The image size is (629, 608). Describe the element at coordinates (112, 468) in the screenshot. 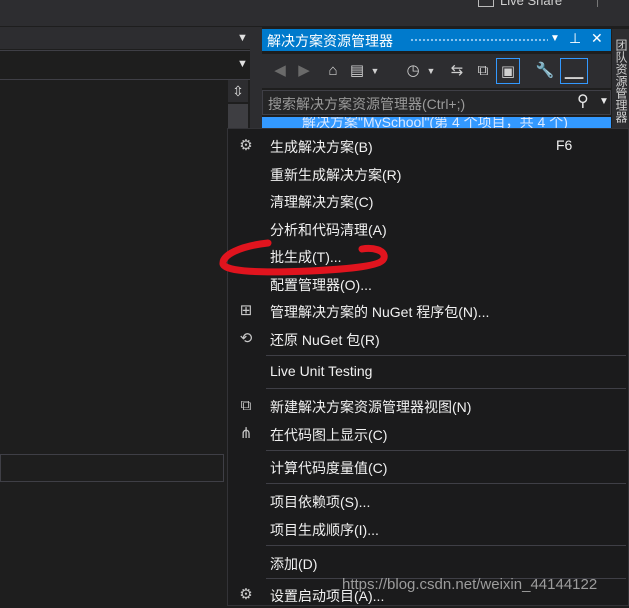

I see `editor-line-highlight` at that location.